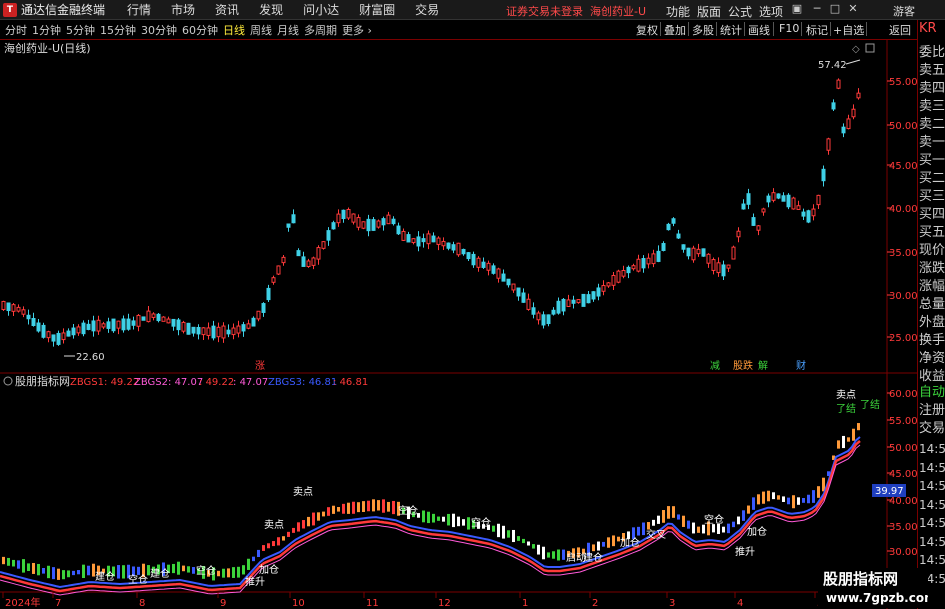 The height and width of the screenshot is (609, 945). Describe the element at coordinates (234, 30) in the screenshot. I see `period-daily: 日线` at that location.